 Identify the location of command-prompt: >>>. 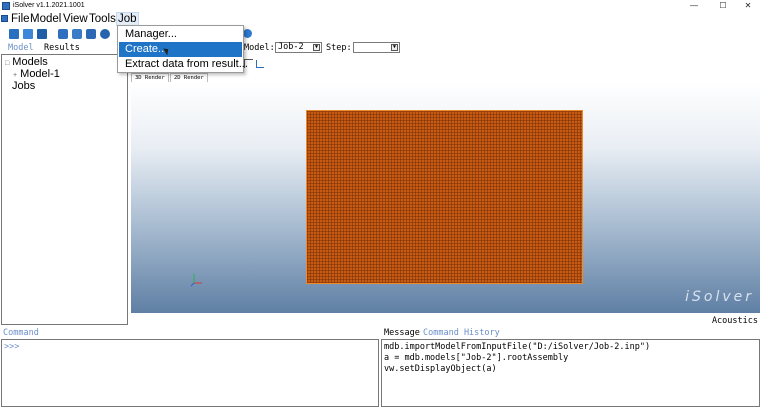
(12, 347).